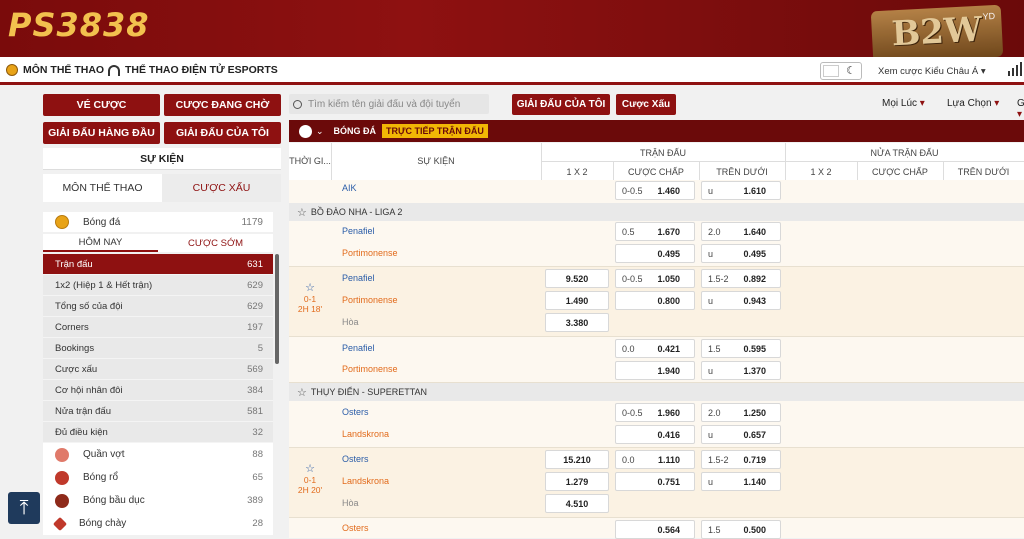  Describe the element at coordinates (158, 348) in the screenshot. I see `list-item: Bookings 5` at that location.